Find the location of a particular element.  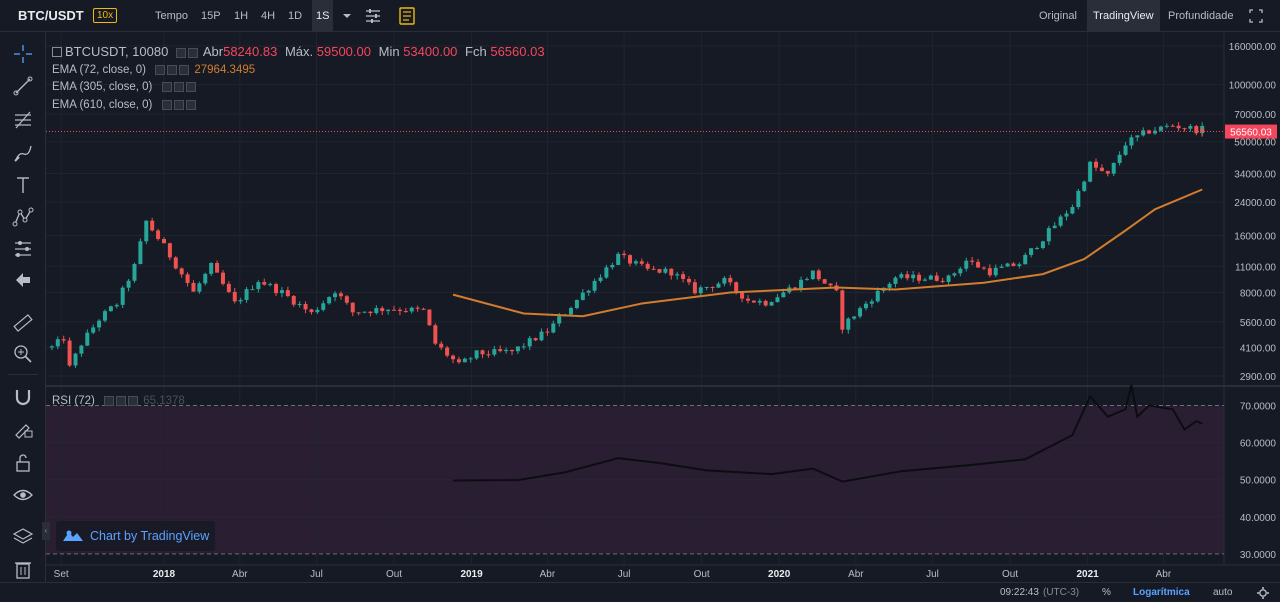

symbol-title: BTC/USDT is located at coordinates (51, 16).